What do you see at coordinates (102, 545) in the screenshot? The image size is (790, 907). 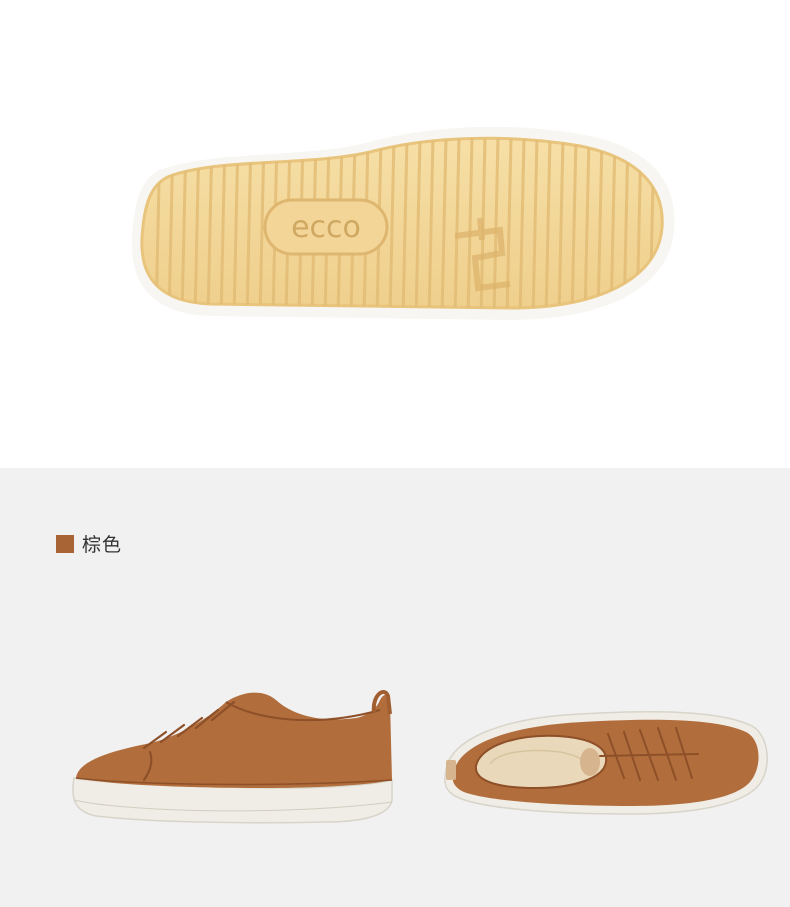 I see `color-name: 棕色` at bounding box center [102, 545].